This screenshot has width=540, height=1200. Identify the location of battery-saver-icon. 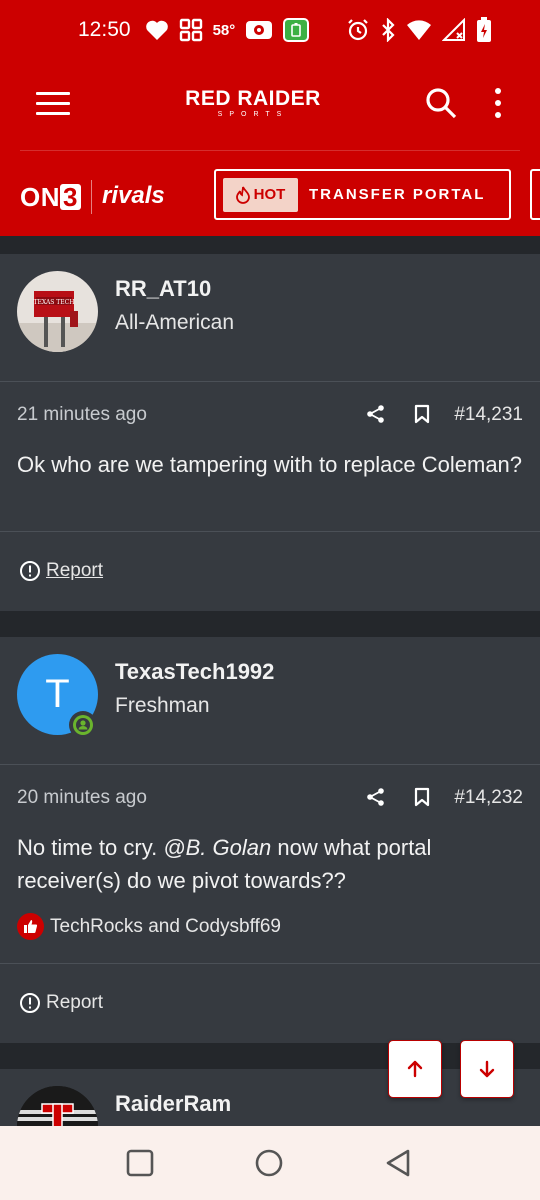
(296, 30).